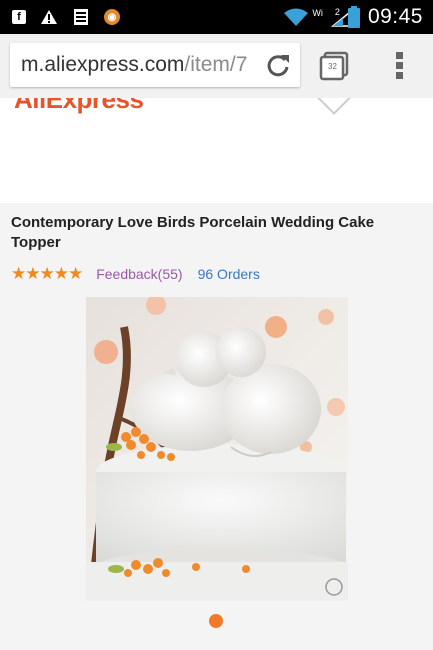 The height and width of the screenshot is (650, 433). What do you see at coordinates (229, 274) in the screenshot?
I see `orders-link: 96 Orders` at bounding box center [229, 274].